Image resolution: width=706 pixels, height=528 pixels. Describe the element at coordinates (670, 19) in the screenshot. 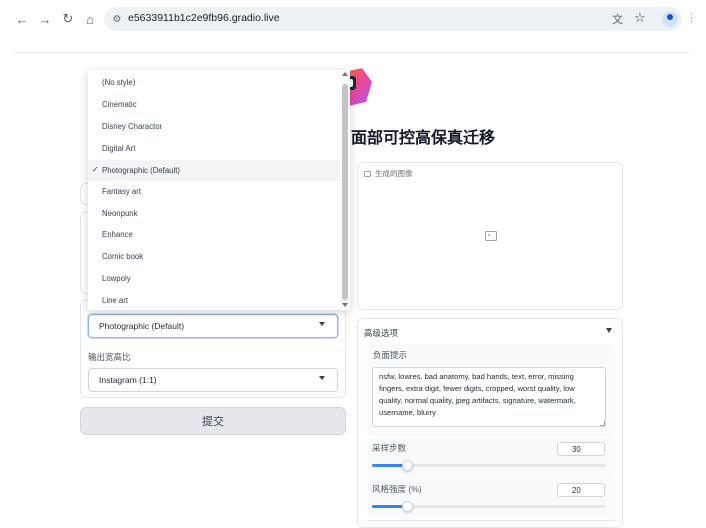

I see `profile-icon` at that location.